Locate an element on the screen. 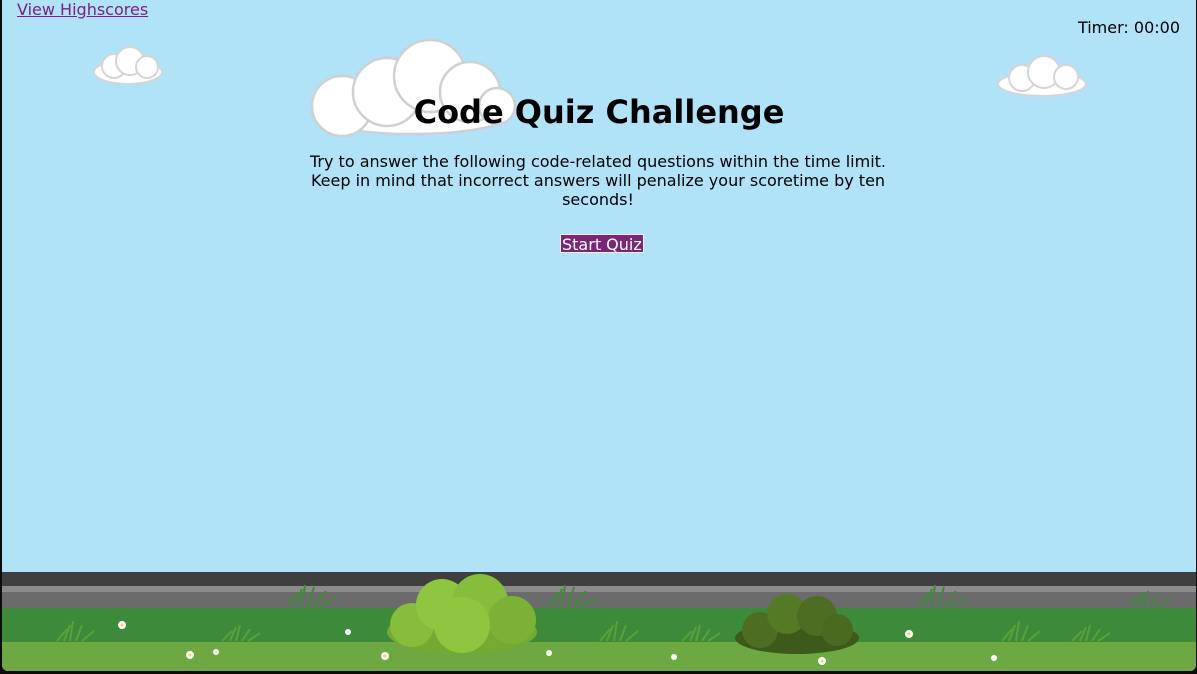  timer-label: Timer: is located at coordinates (1103, 27).